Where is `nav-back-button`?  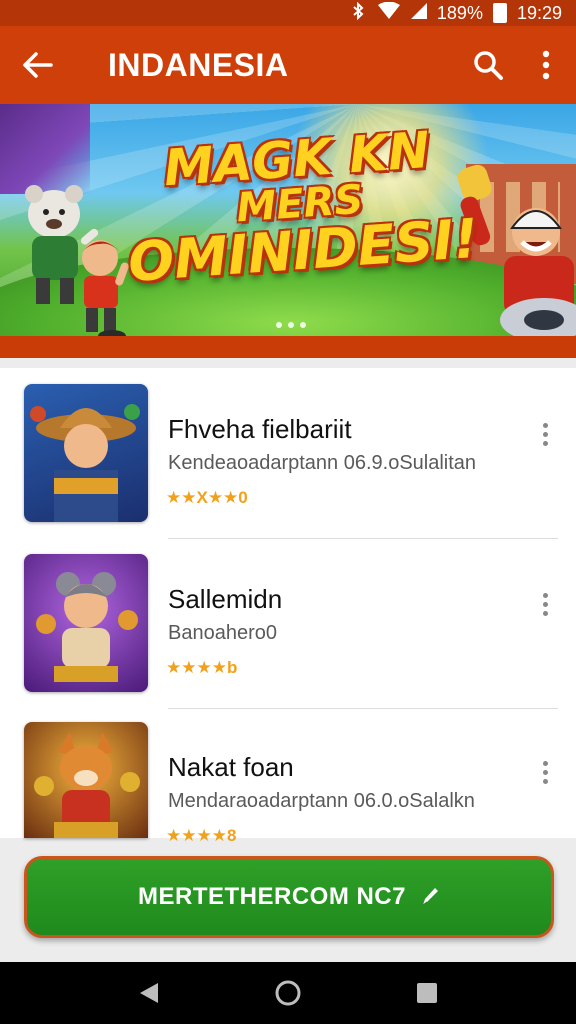 nav-back-button is located at coordinates (149, 993).